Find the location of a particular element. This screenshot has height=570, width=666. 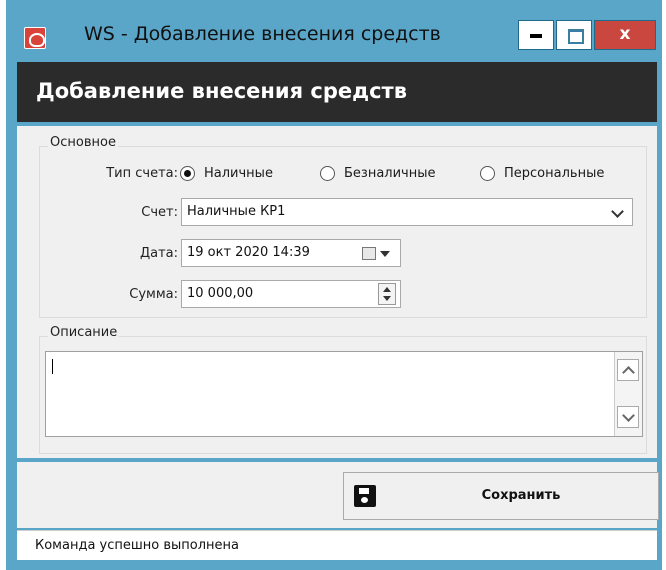

close-icon: x is located at coordinates (625, 34).